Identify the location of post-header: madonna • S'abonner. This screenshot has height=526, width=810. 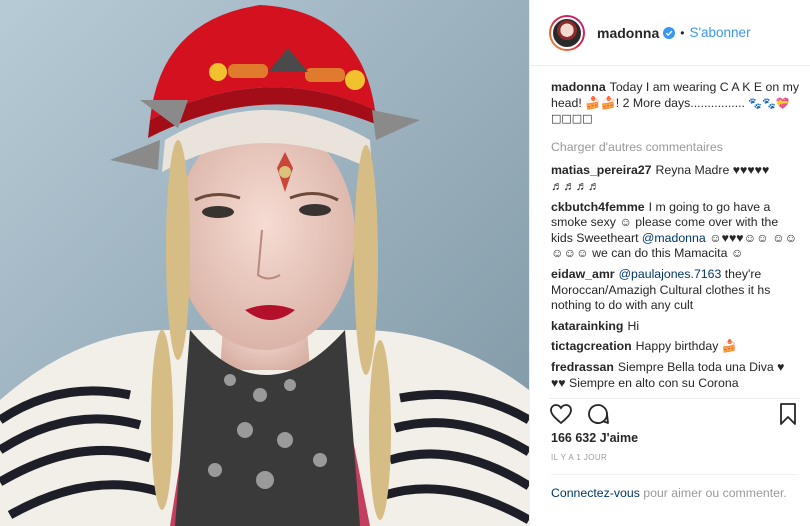
(670, 33).